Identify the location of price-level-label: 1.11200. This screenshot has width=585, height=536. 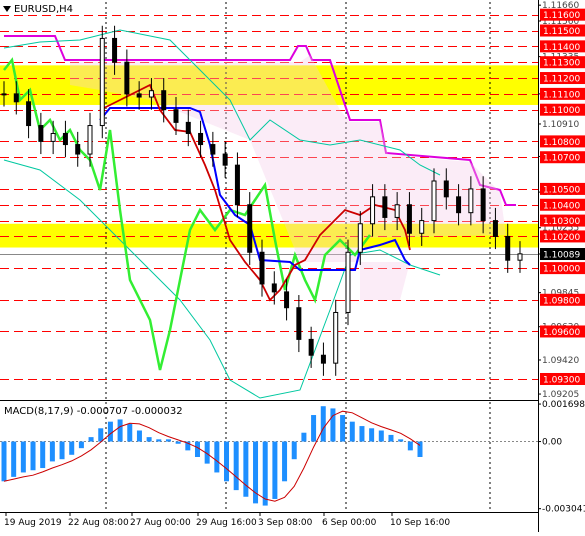
(561, 80).